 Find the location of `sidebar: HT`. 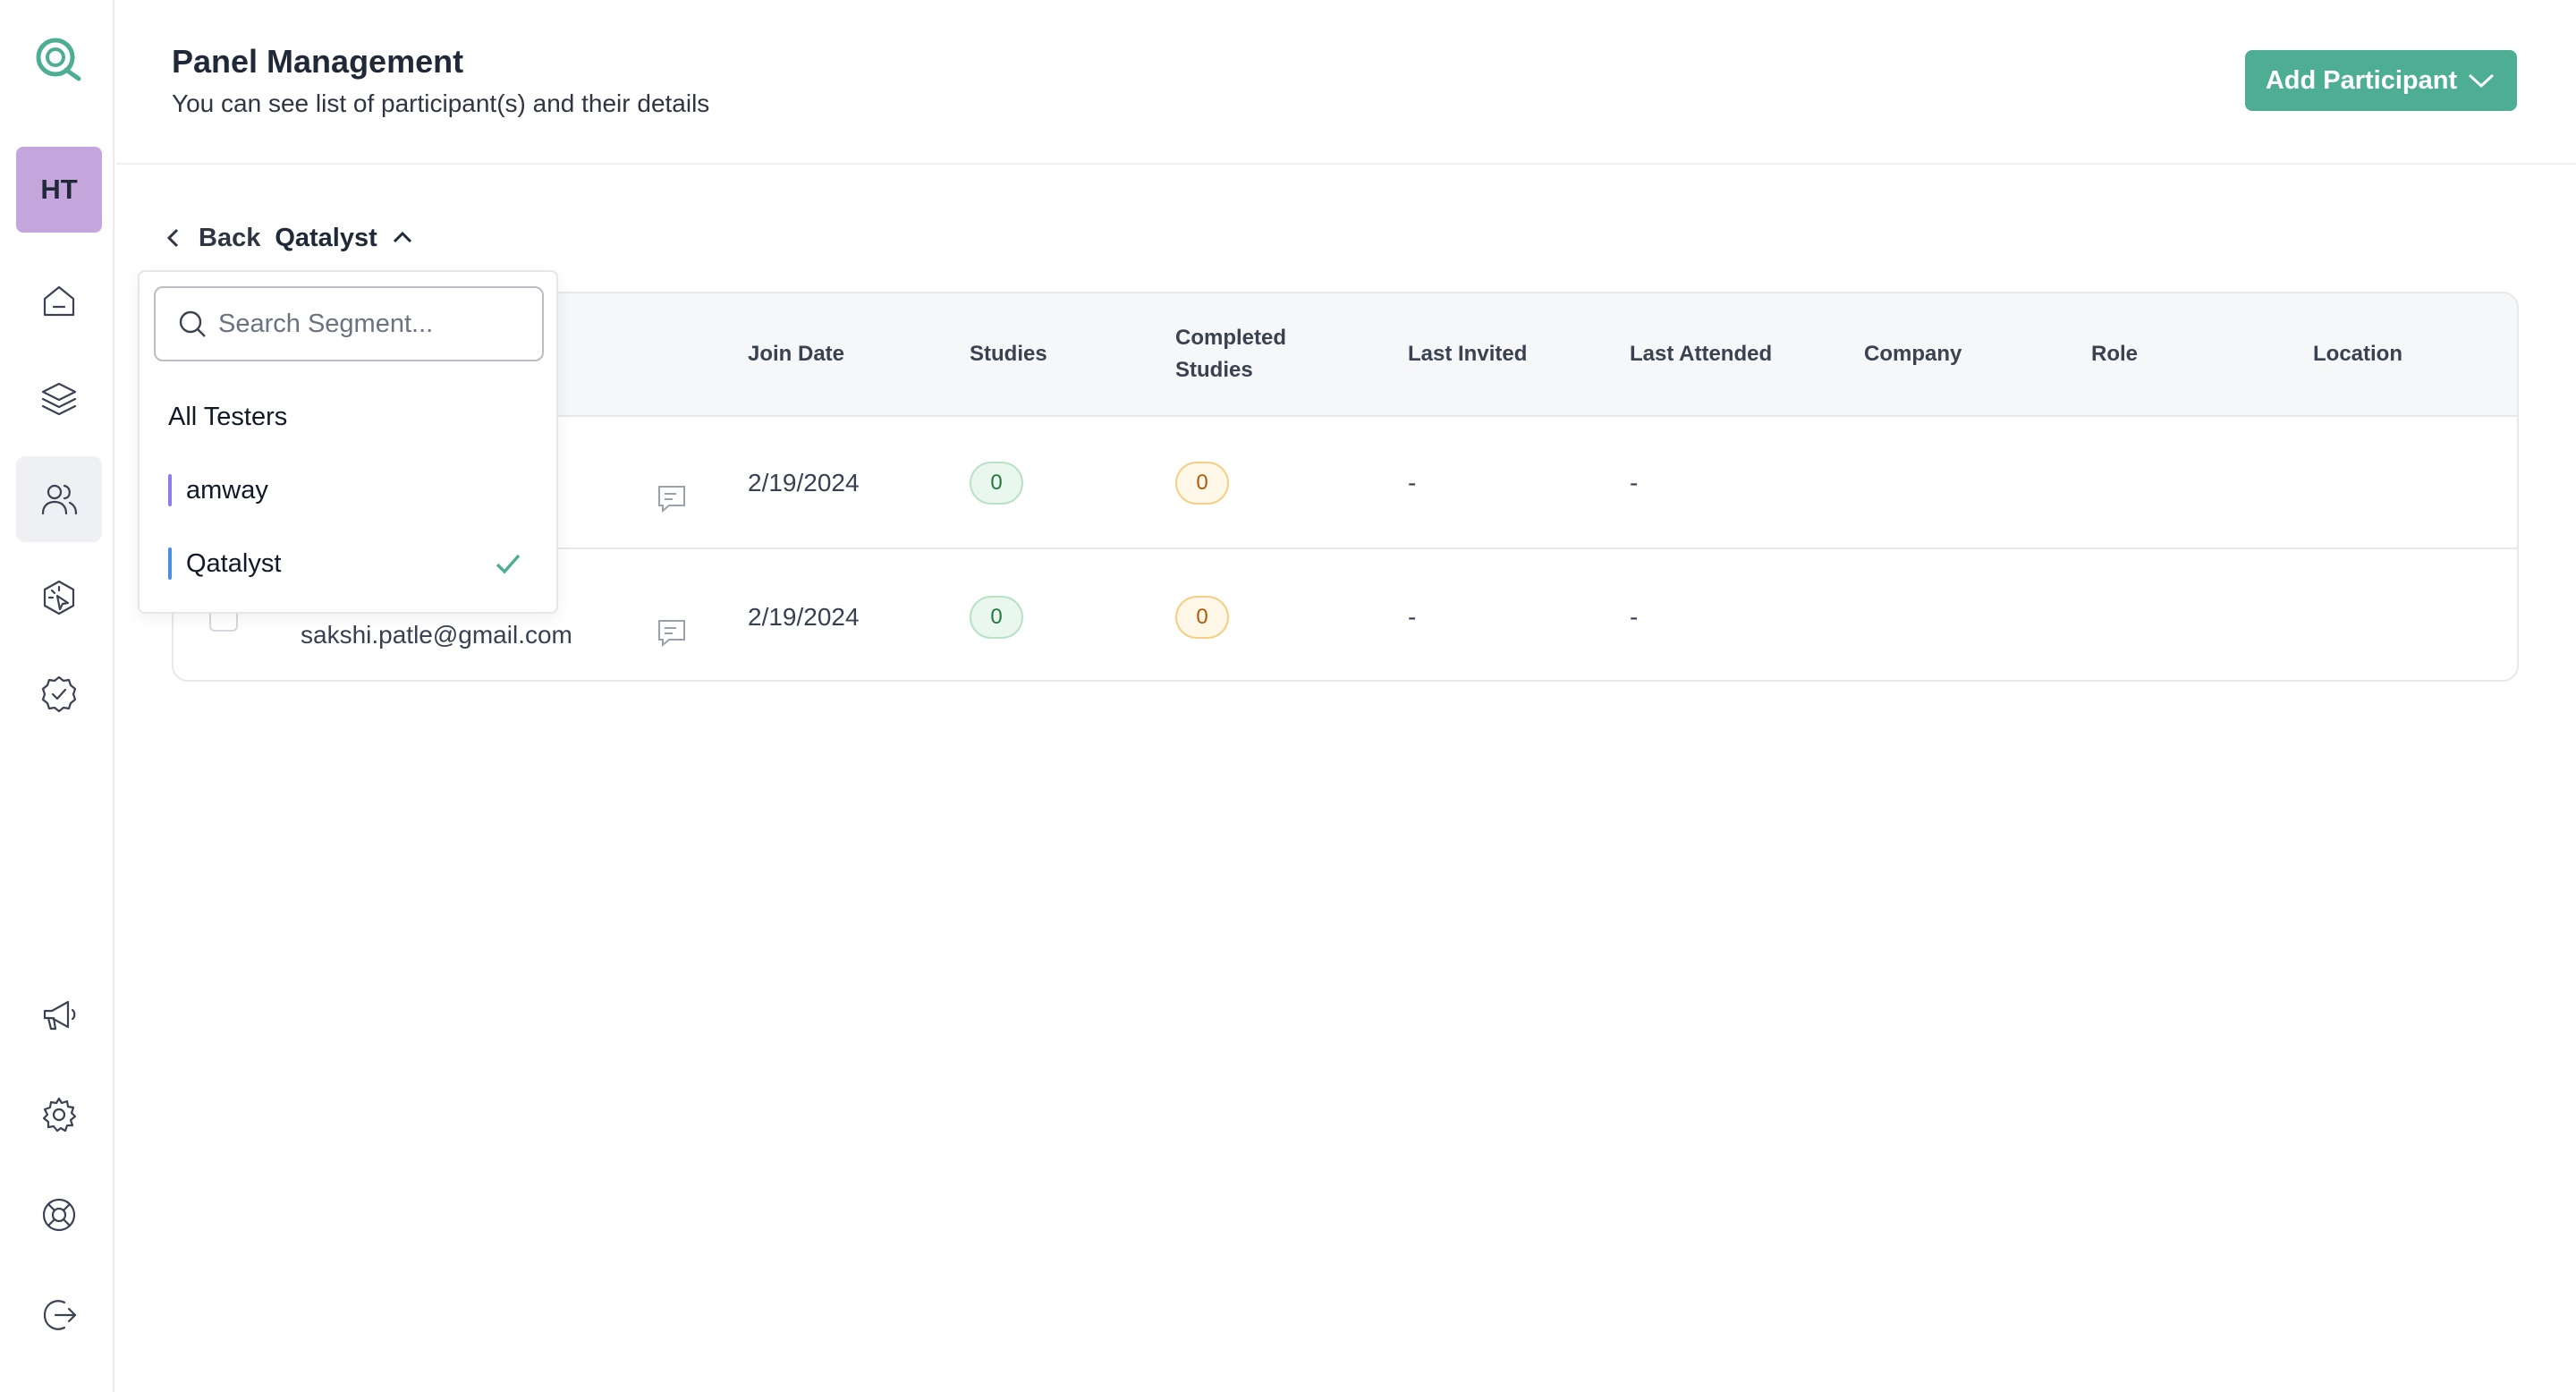

sidebar: HT is located at coordinates (57, 696).